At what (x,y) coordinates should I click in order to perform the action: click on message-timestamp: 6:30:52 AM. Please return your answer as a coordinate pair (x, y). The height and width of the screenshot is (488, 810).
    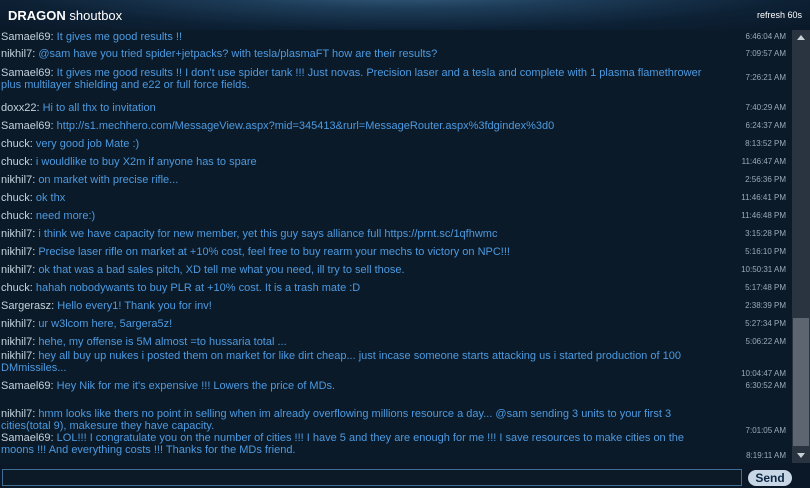
    Looking at the image, I should click on (765, 385).